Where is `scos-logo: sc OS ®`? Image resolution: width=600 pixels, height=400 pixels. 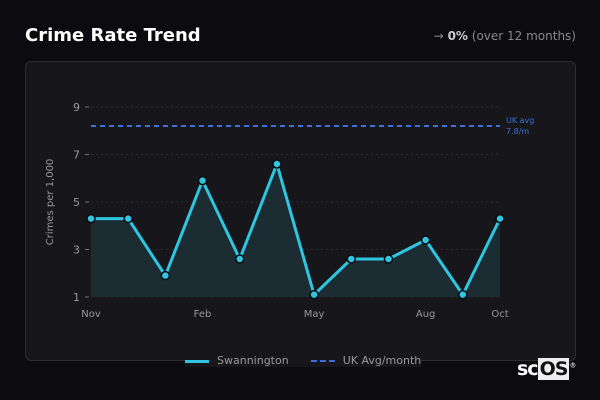 scos-logo: sc OS ® is located at coordinates (546, 369).